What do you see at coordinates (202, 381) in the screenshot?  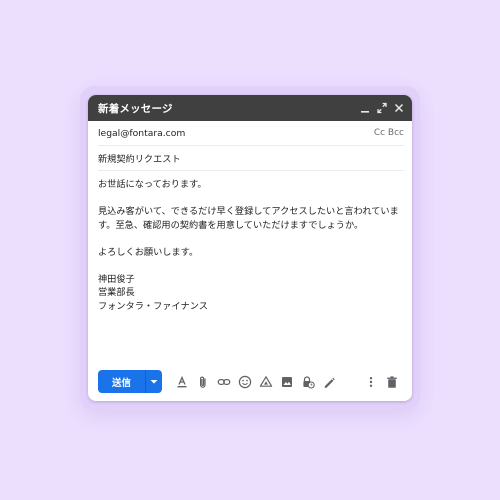 I see `attach-icon` at bounding box center [202, 381].